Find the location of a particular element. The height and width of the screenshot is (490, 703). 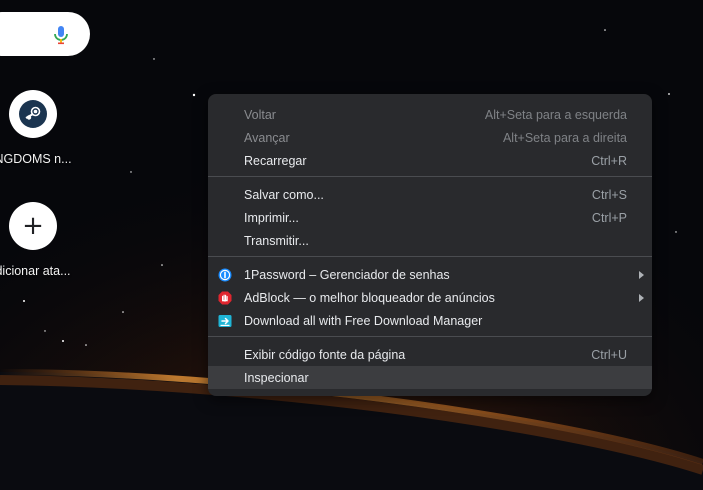

menu-item-free-download-manager: Download all with Free Download Manager is located at coordinates (430, 320).